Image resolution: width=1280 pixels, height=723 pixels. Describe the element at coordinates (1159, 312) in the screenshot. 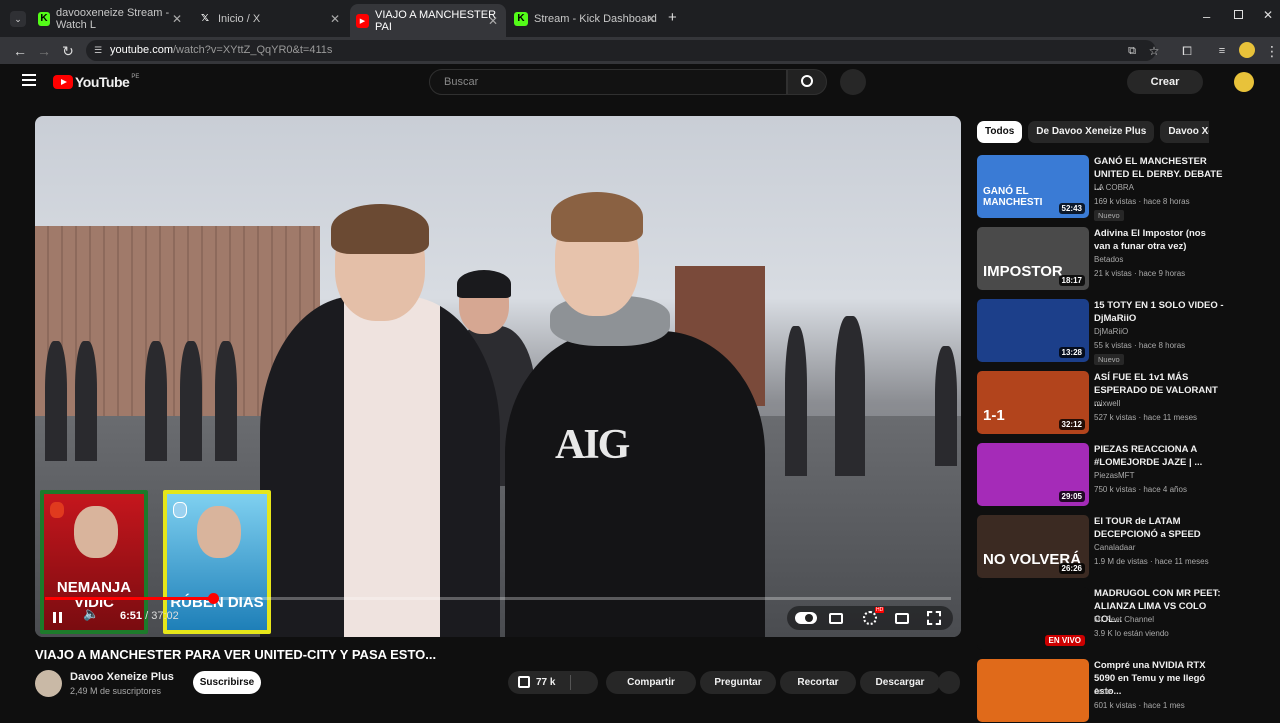

I see `recommended-title: 15 TOTY EN 1 SOLO VIDEO - DjMaRiiO` at that location.